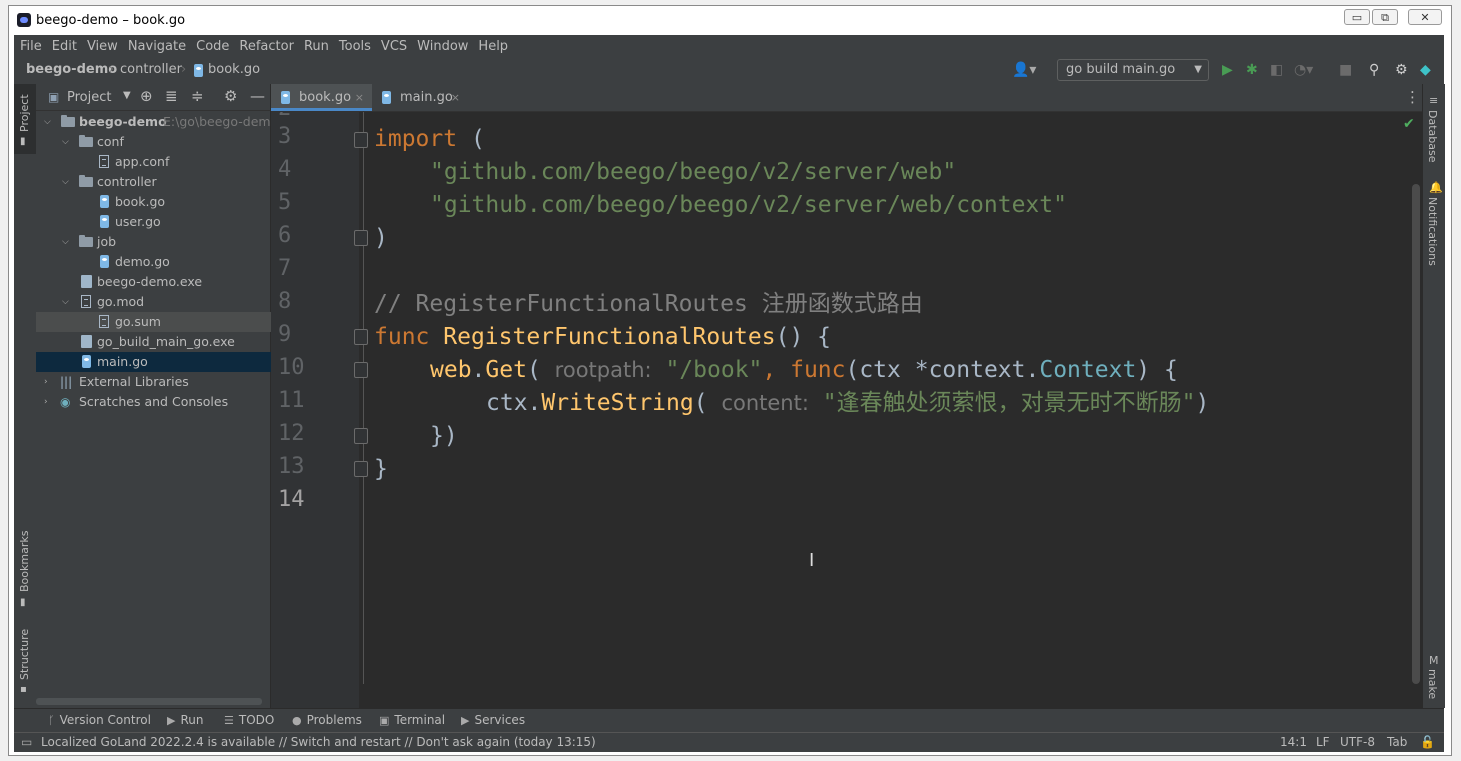  What do you see at coordinates (230, 96) in the screenshot?
I see `gear-icon: ⚙` at bounding box center [230, 96].